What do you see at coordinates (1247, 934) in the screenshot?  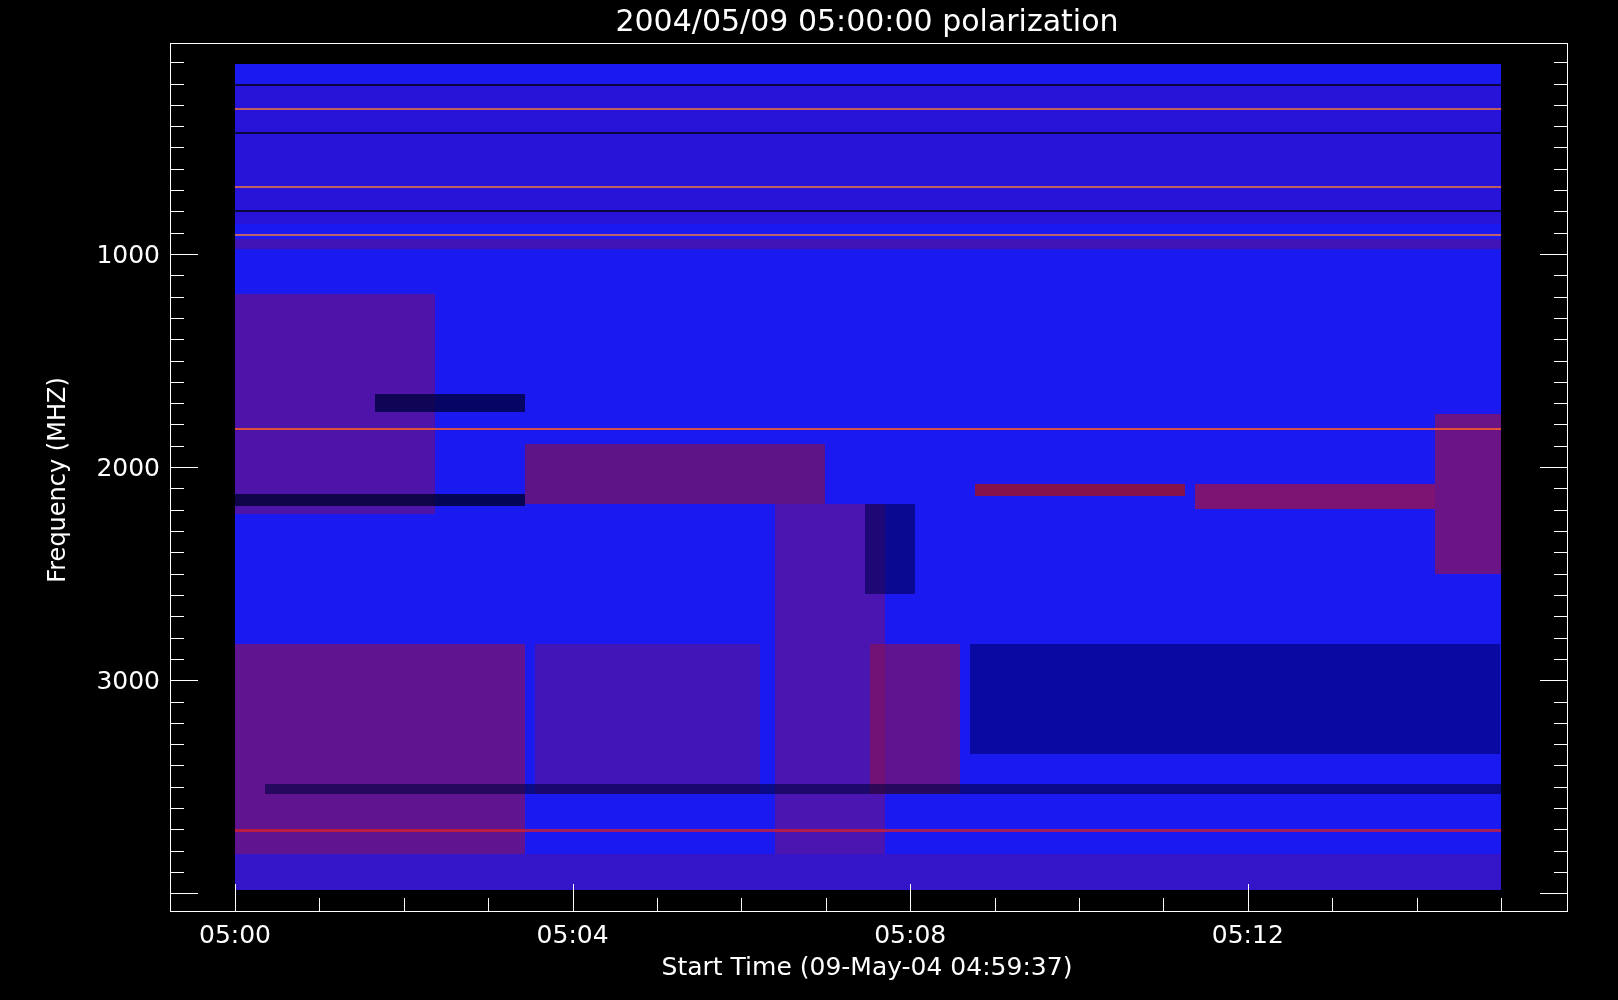 I see `x-tick-label: 05:12` at bounding box center [1247, 934].